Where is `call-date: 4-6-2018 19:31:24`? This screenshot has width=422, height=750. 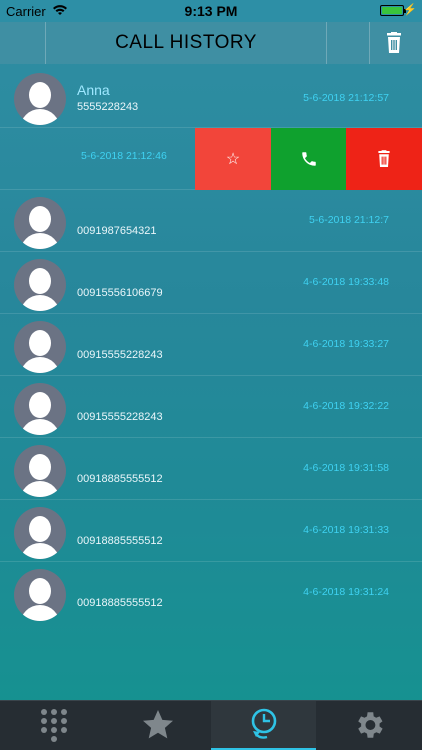 call-date: 4-6-2018 19:31:24 is located at coordinates (346, 592).